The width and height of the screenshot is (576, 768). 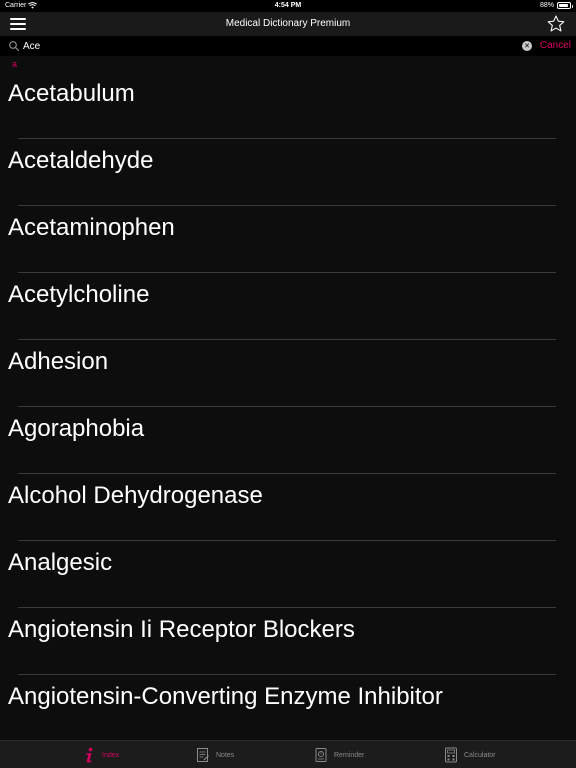 I want to click on list-item: Acetabulum, so click(x=288, y=105).